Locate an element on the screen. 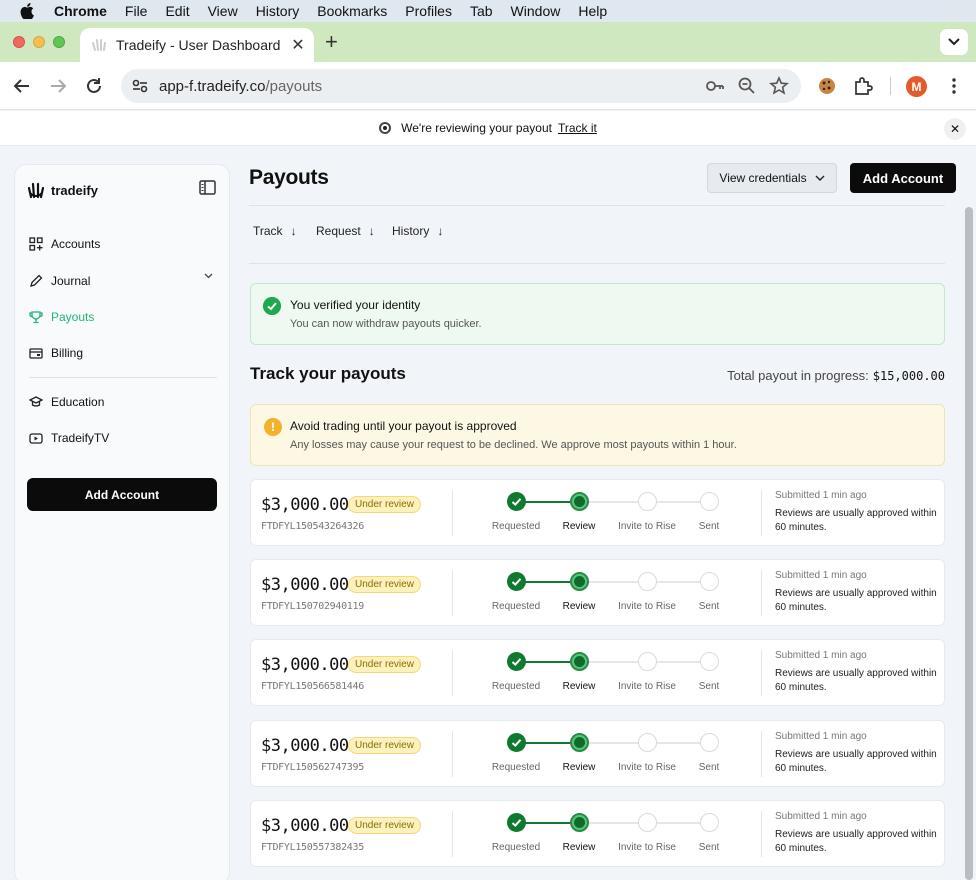 This screenshot has height=880, width=976. menu-edit: Edit is located at coordinates (177, 11).